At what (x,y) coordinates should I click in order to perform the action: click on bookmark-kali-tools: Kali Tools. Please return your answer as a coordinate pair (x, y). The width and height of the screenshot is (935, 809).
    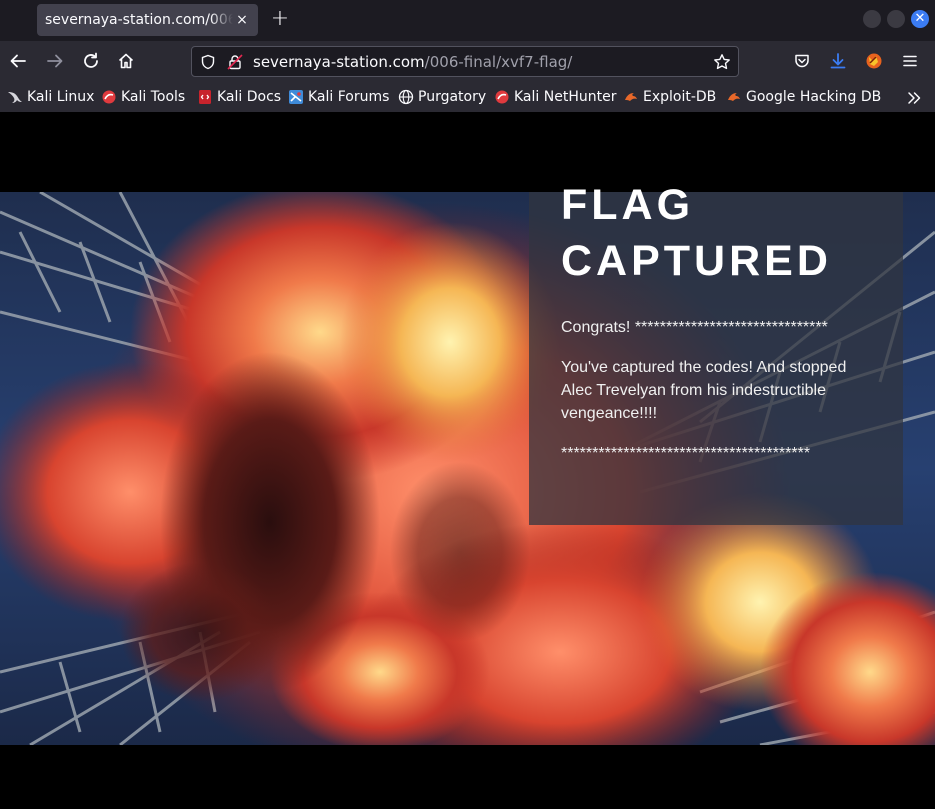
    Looking at the image, I should click on (143, 97).